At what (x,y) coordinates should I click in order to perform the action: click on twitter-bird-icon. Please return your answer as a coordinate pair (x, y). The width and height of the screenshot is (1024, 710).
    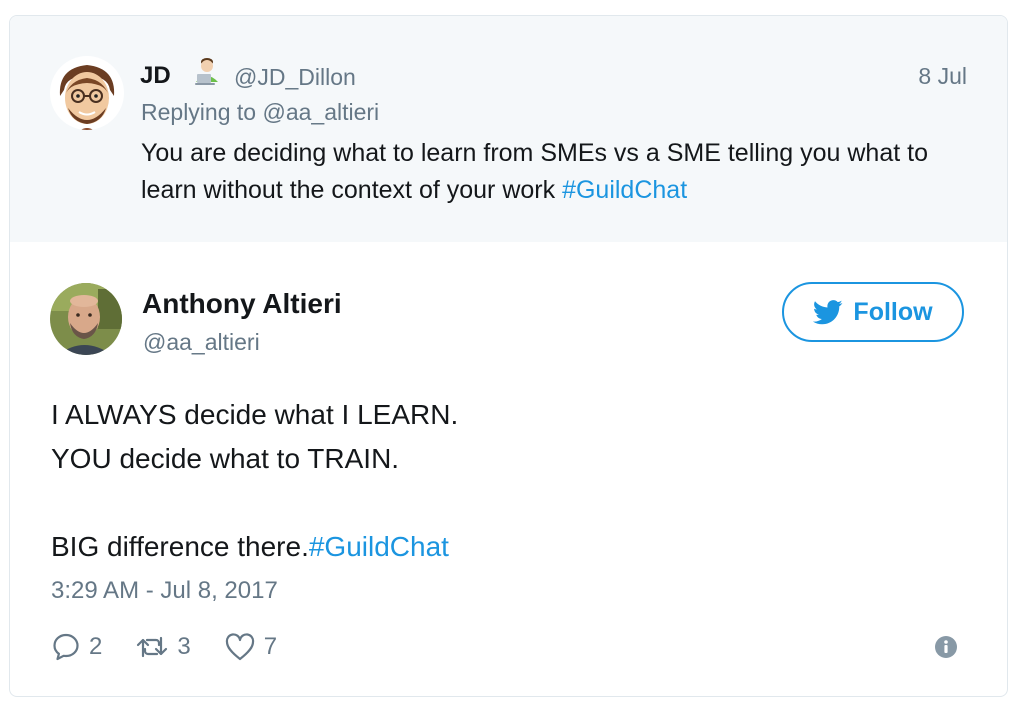
    Looking at the image, I should click on (828, 311).